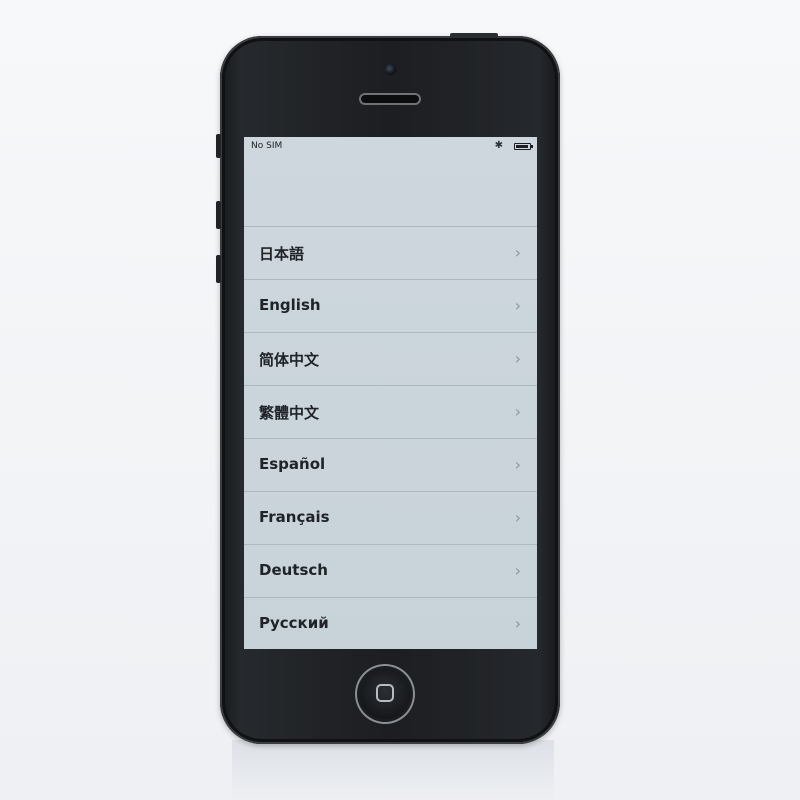 The width and height of the screenshot is (800, 800). I want to click on language-label: 简体中文, so click(289, 360).